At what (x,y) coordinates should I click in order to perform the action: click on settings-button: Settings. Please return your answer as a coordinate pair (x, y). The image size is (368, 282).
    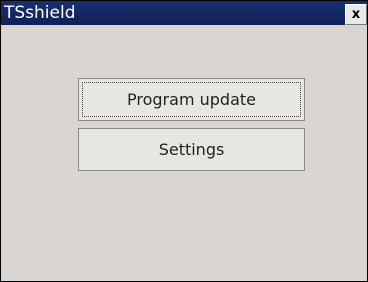
    Looking at the image, I should click on (191, 149).